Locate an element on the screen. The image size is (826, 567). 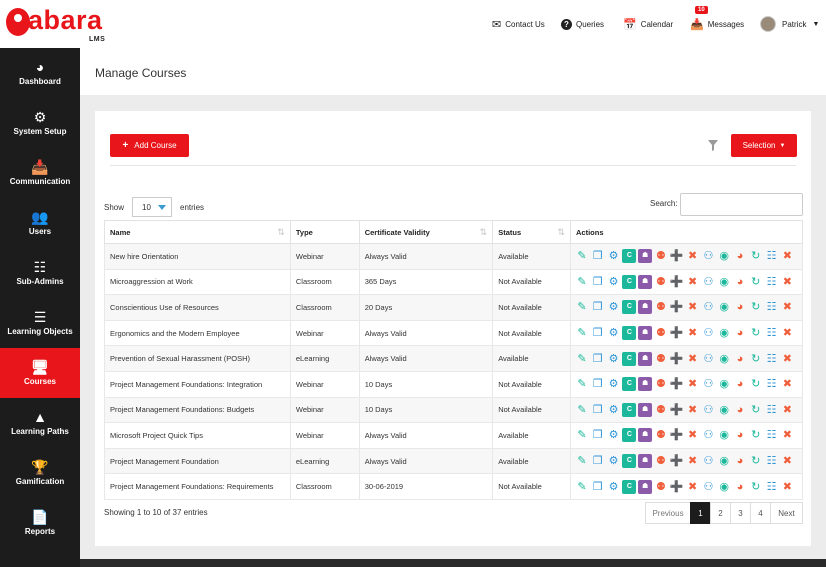
filter-icon is located at coordinates (713, 145).